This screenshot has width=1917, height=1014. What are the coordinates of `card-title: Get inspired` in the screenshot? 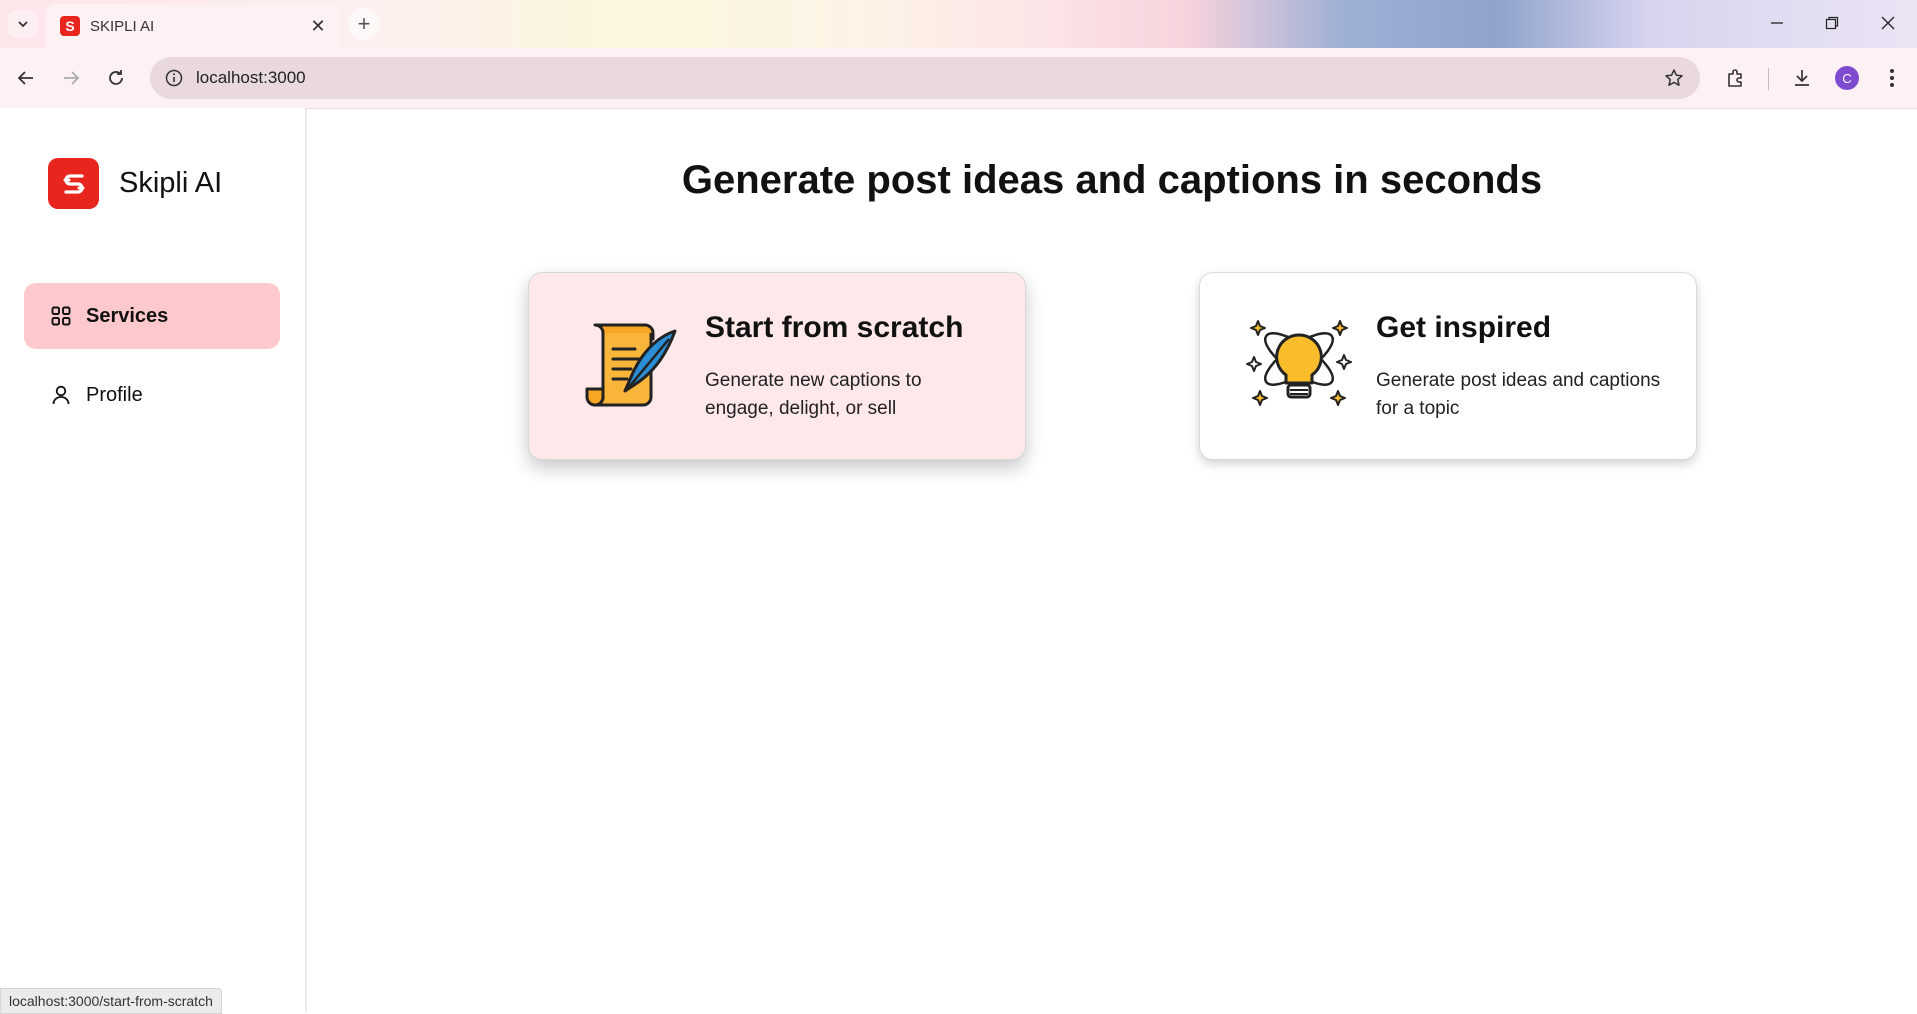 It's located at (1464, 327).